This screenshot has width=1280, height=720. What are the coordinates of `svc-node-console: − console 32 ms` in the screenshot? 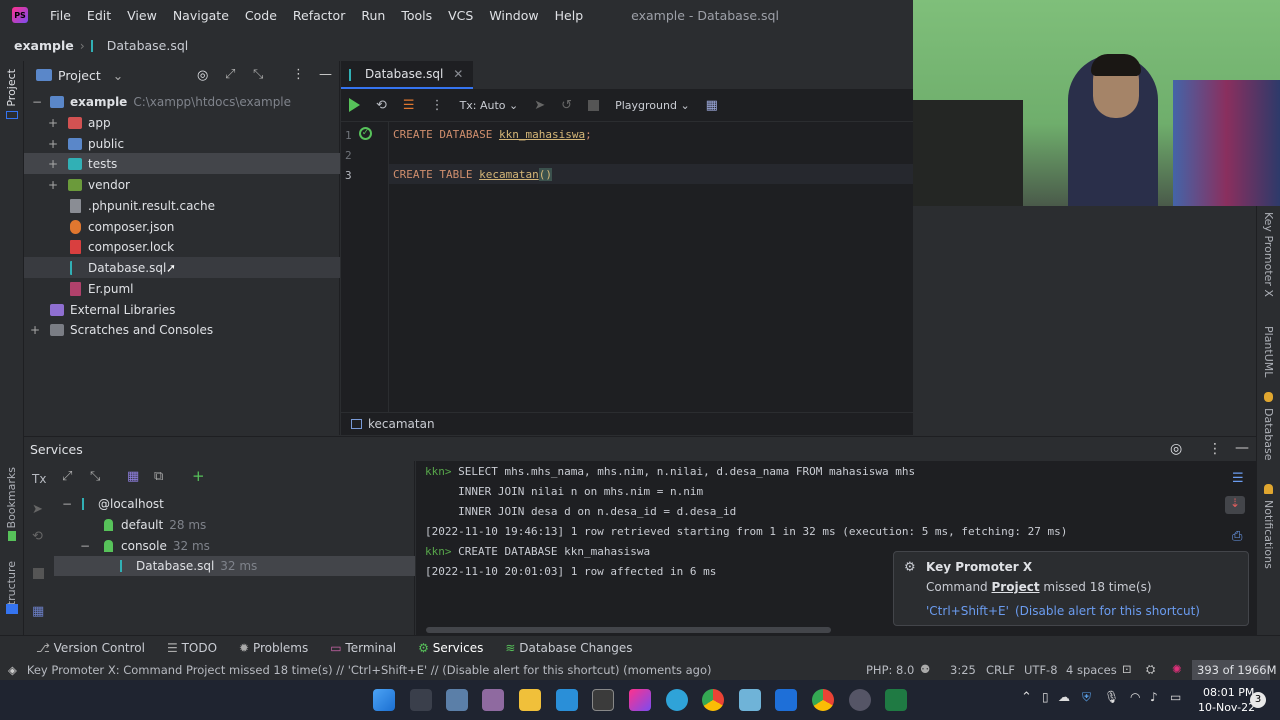 It's located at (145, 546).